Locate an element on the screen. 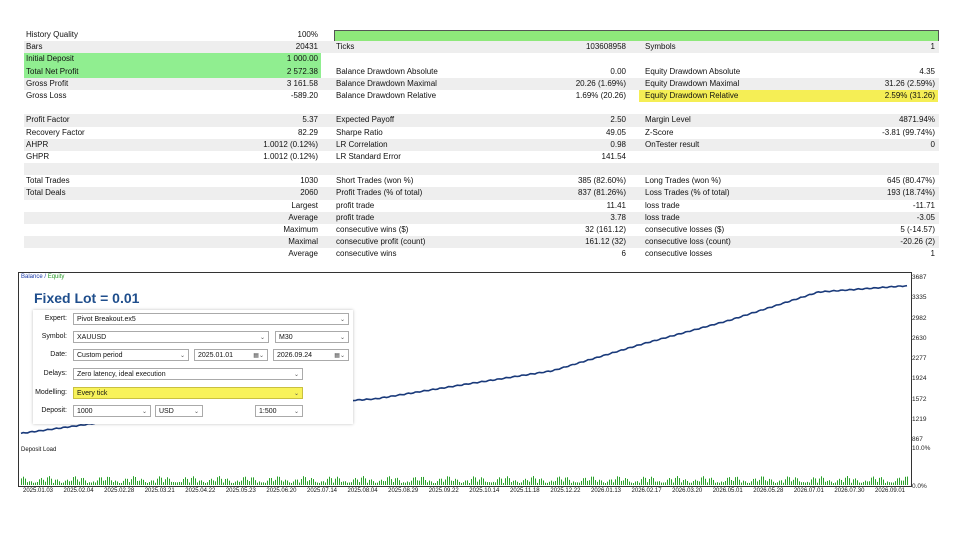 The image size is (960, 537). report-value-3: 1 is located at coordinates (932, 47).